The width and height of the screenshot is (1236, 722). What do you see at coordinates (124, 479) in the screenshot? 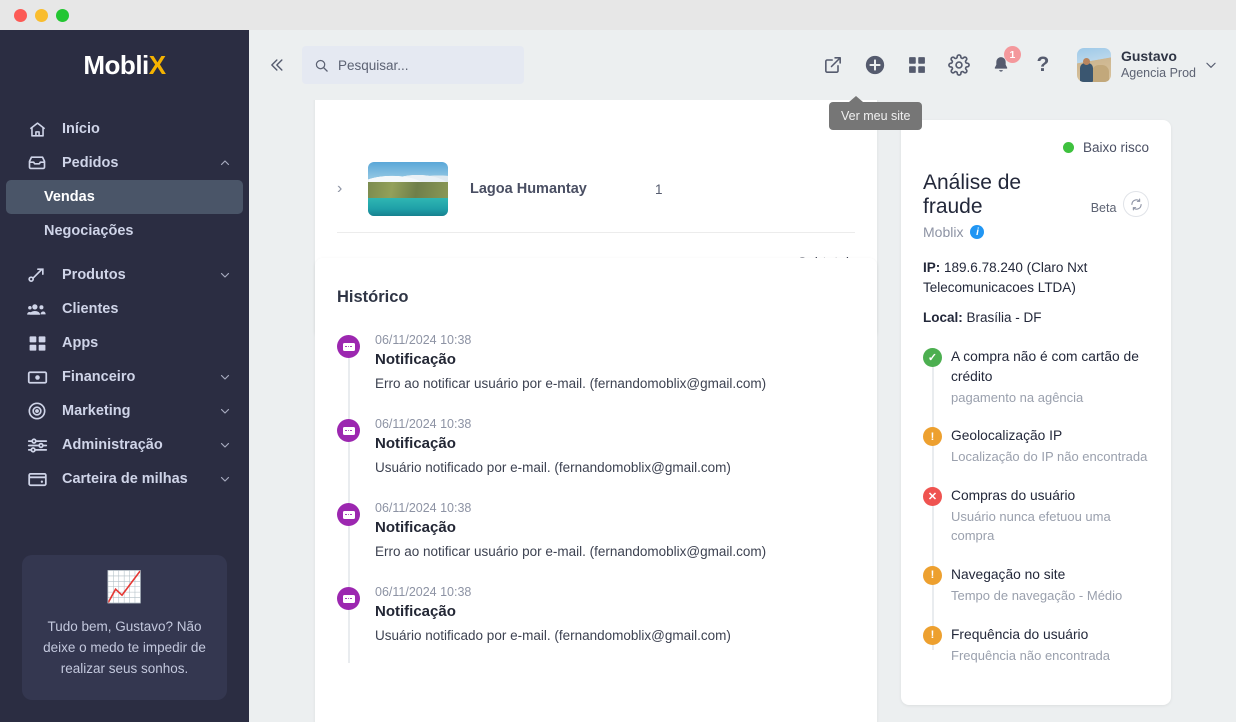
I see `sidebar-item-carteira-de-milhas: Carteira de milhas` at bounding box center [124, 479].